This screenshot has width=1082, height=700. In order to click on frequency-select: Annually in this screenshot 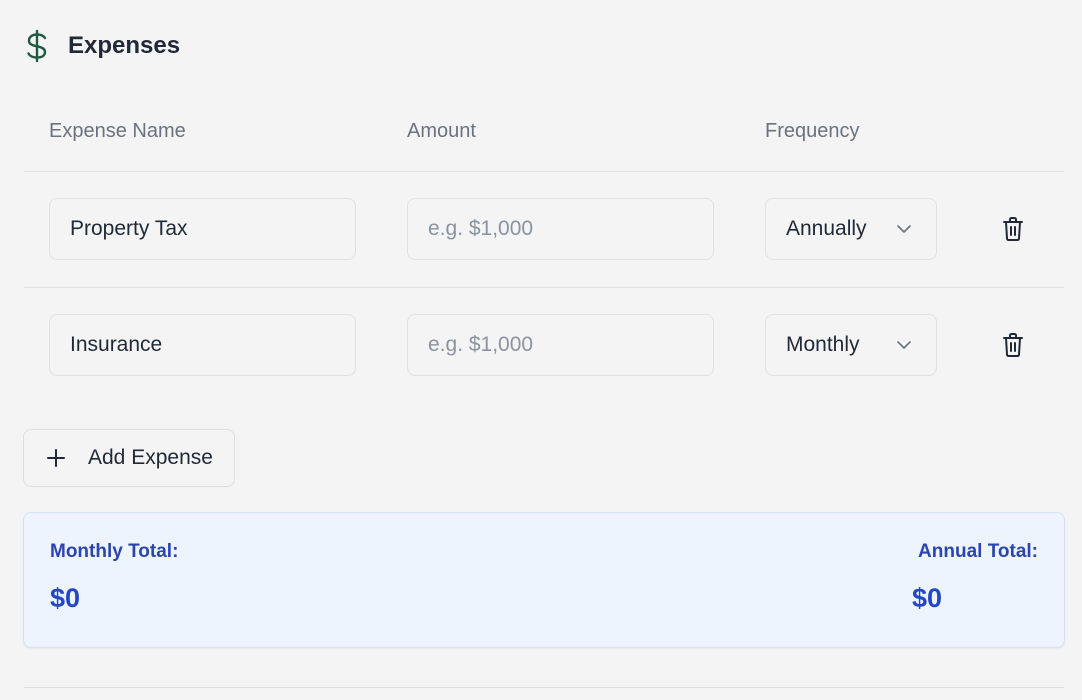, I will do `click(851, 229)`.